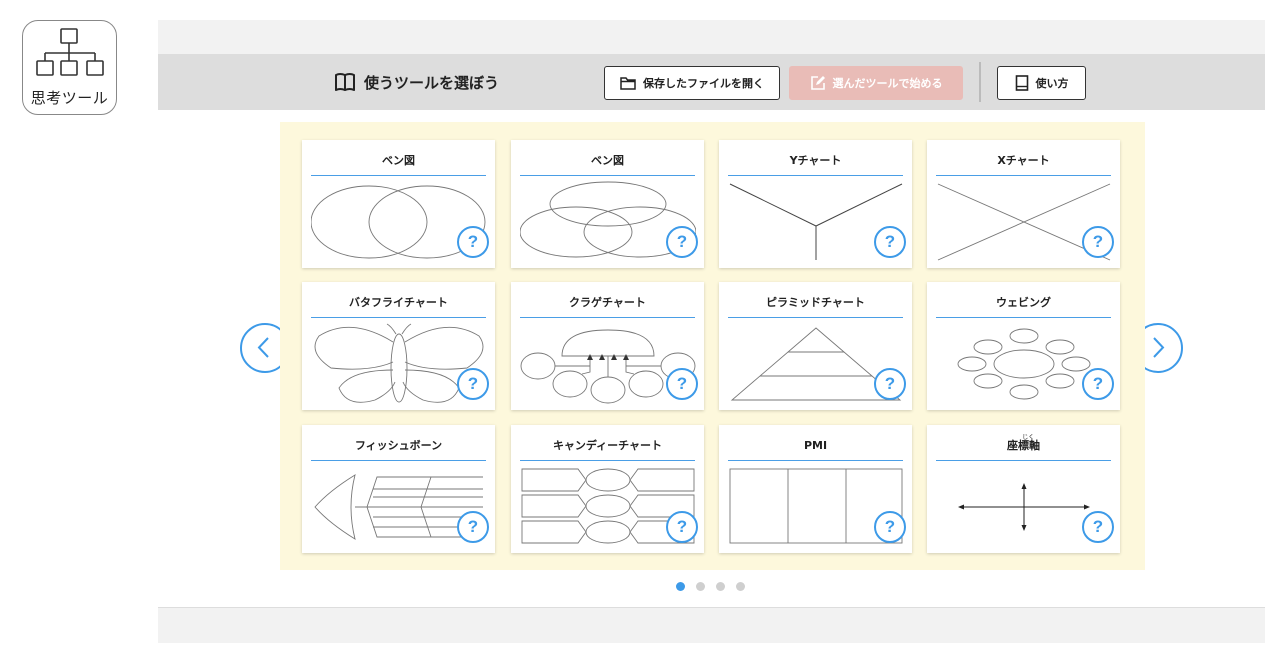 Image resolution: width=1280 pixels, height=657 pixels. What do you see at coordinates (607, 449) in the screenshot?
I see `tool-card-title: キャンディーチャート` at bounding box center [607, 449].